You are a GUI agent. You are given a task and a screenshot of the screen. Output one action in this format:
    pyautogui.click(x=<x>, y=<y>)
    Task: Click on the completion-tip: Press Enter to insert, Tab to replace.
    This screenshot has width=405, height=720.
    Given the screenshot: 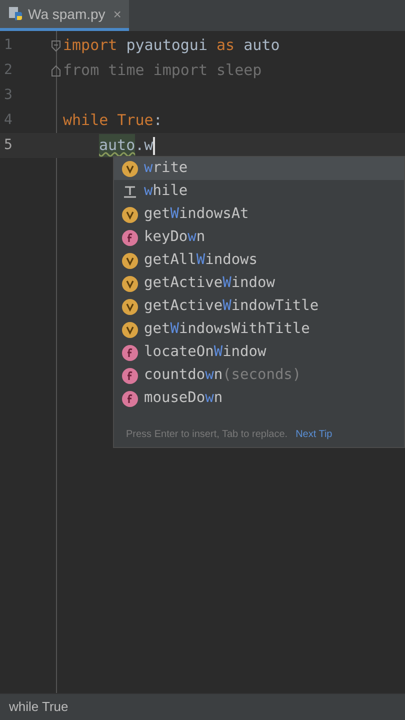 What is the action you would take?
    pyautogui.click(x=207, y=435)
    